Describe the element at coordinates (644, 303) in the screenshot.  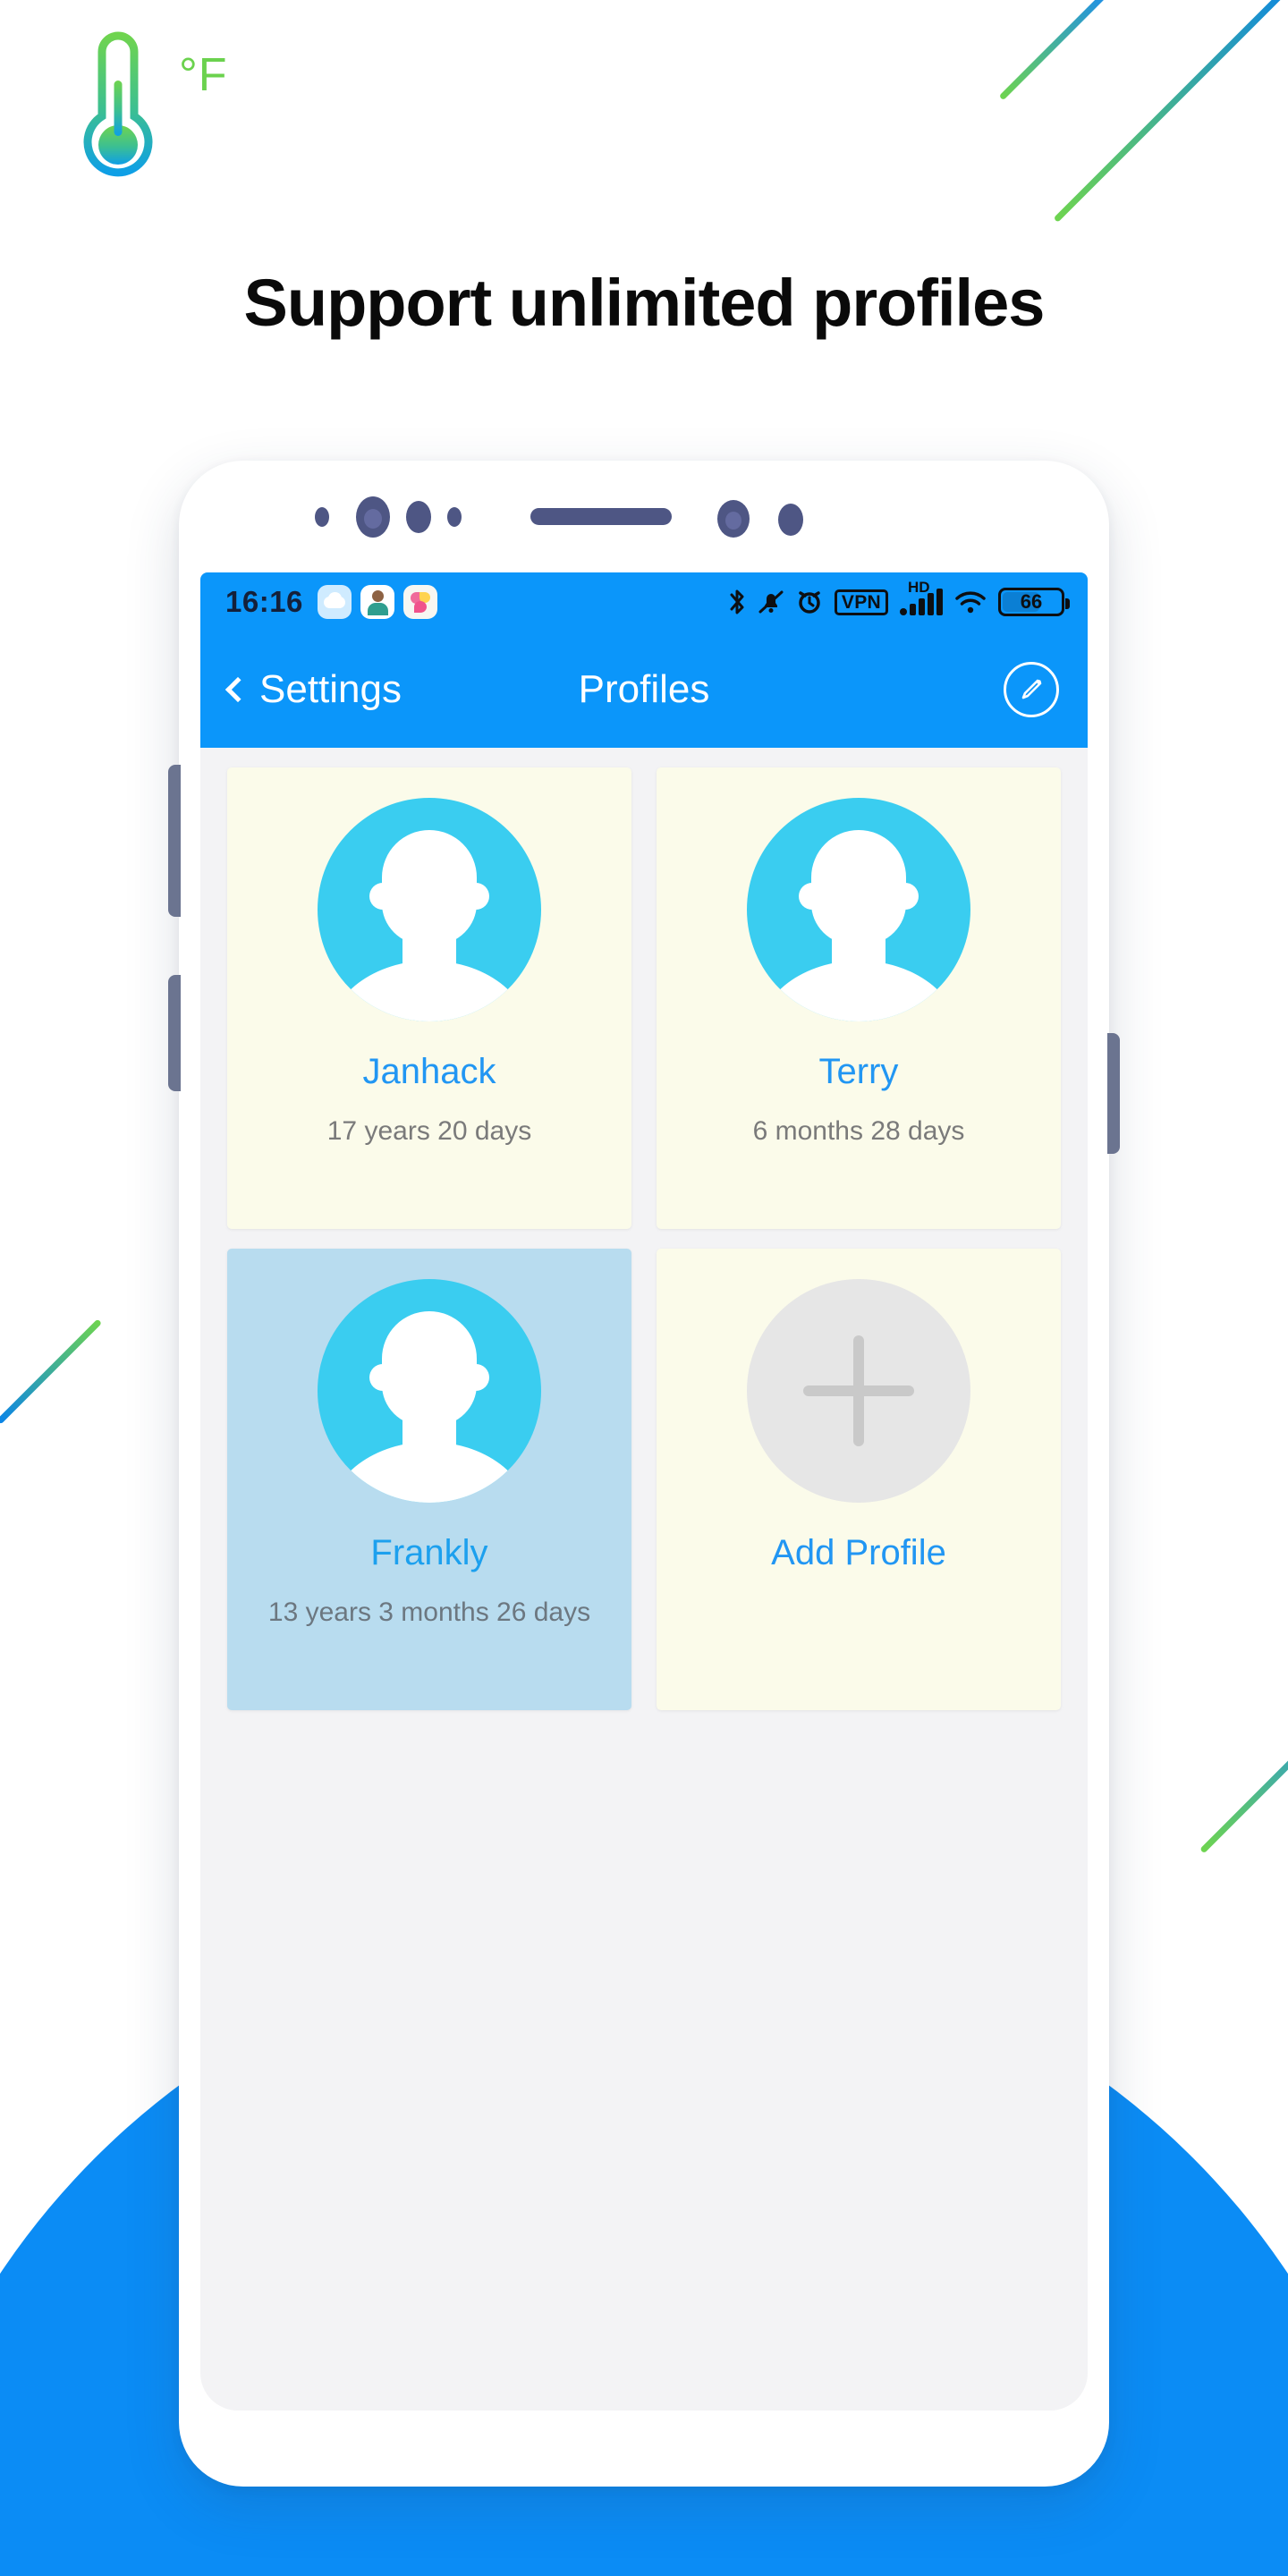
I see `page-title: Support unlimited profiles` at that location.